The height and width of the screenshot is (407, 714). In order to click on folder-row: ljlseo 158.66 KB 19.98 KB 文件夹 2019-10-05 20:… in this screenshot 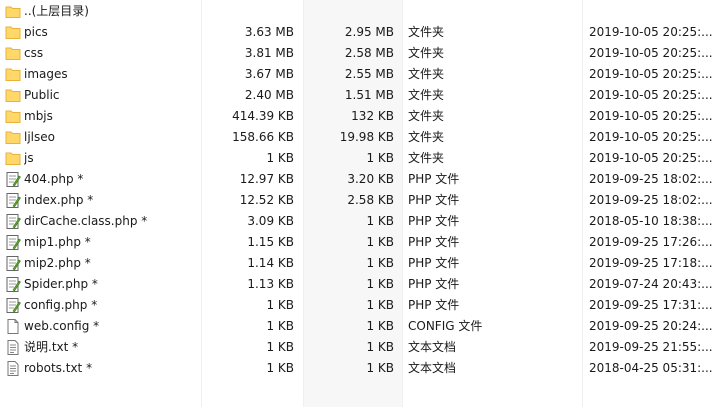, I will do `click(357, 137)`.